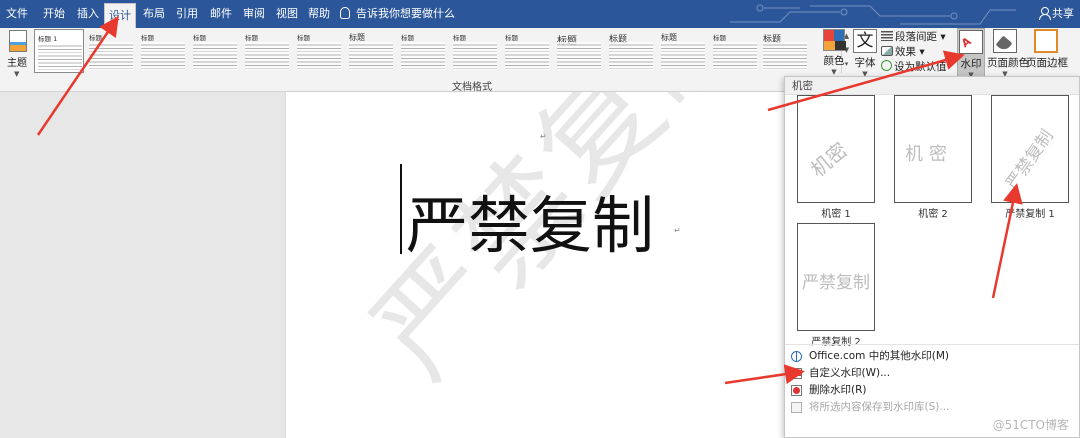  Describe the element at coordinates (1046, 41) in the screenshot. I see `page-border-icon` at that location.